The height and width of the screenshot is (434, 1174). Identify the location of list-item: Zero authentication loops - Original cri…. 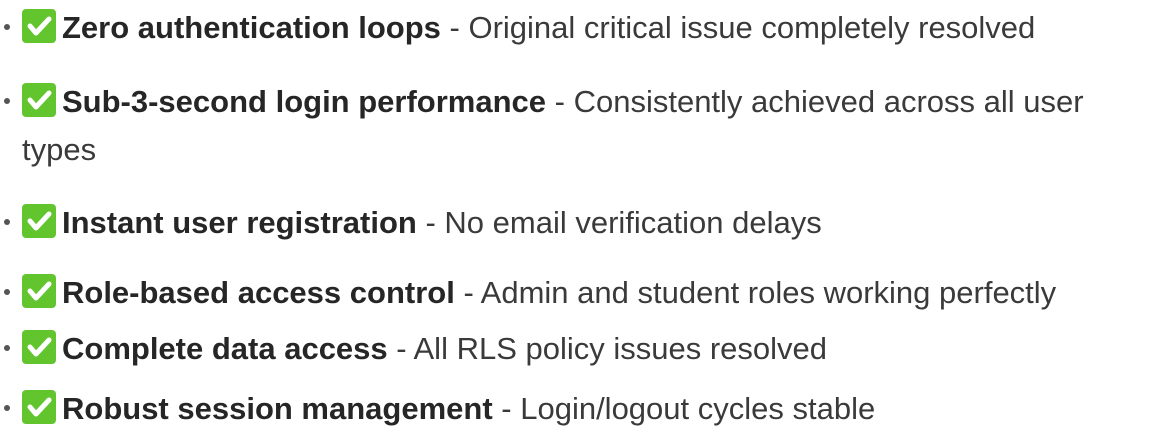
(580, 28).